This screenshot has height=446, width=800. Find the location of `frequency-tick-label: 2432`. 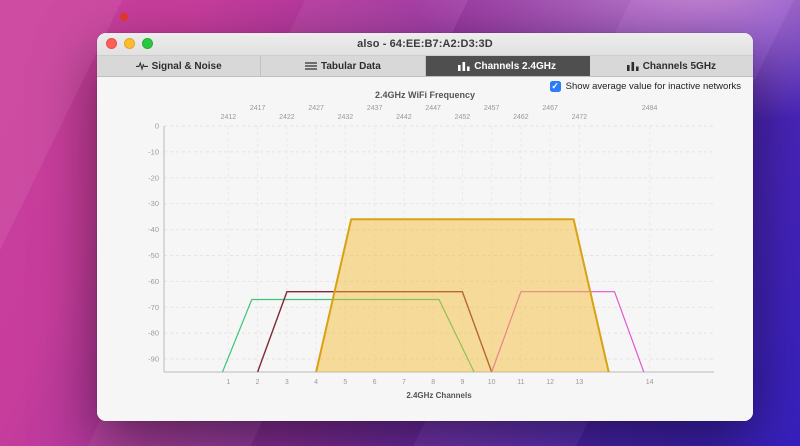

frequency-tick-label: 2432 is located at coordinates (346, 117).